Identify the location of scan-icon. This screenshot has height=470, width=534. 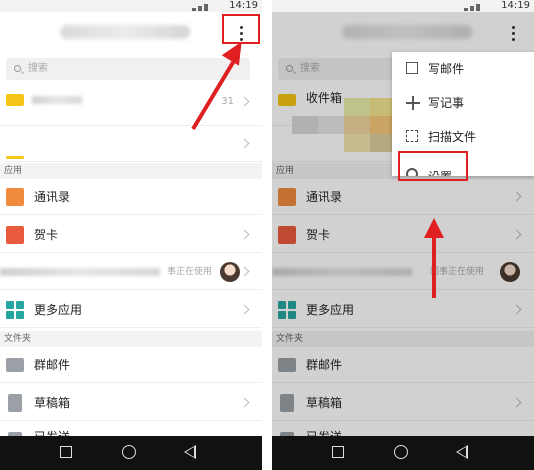
(412, 136).